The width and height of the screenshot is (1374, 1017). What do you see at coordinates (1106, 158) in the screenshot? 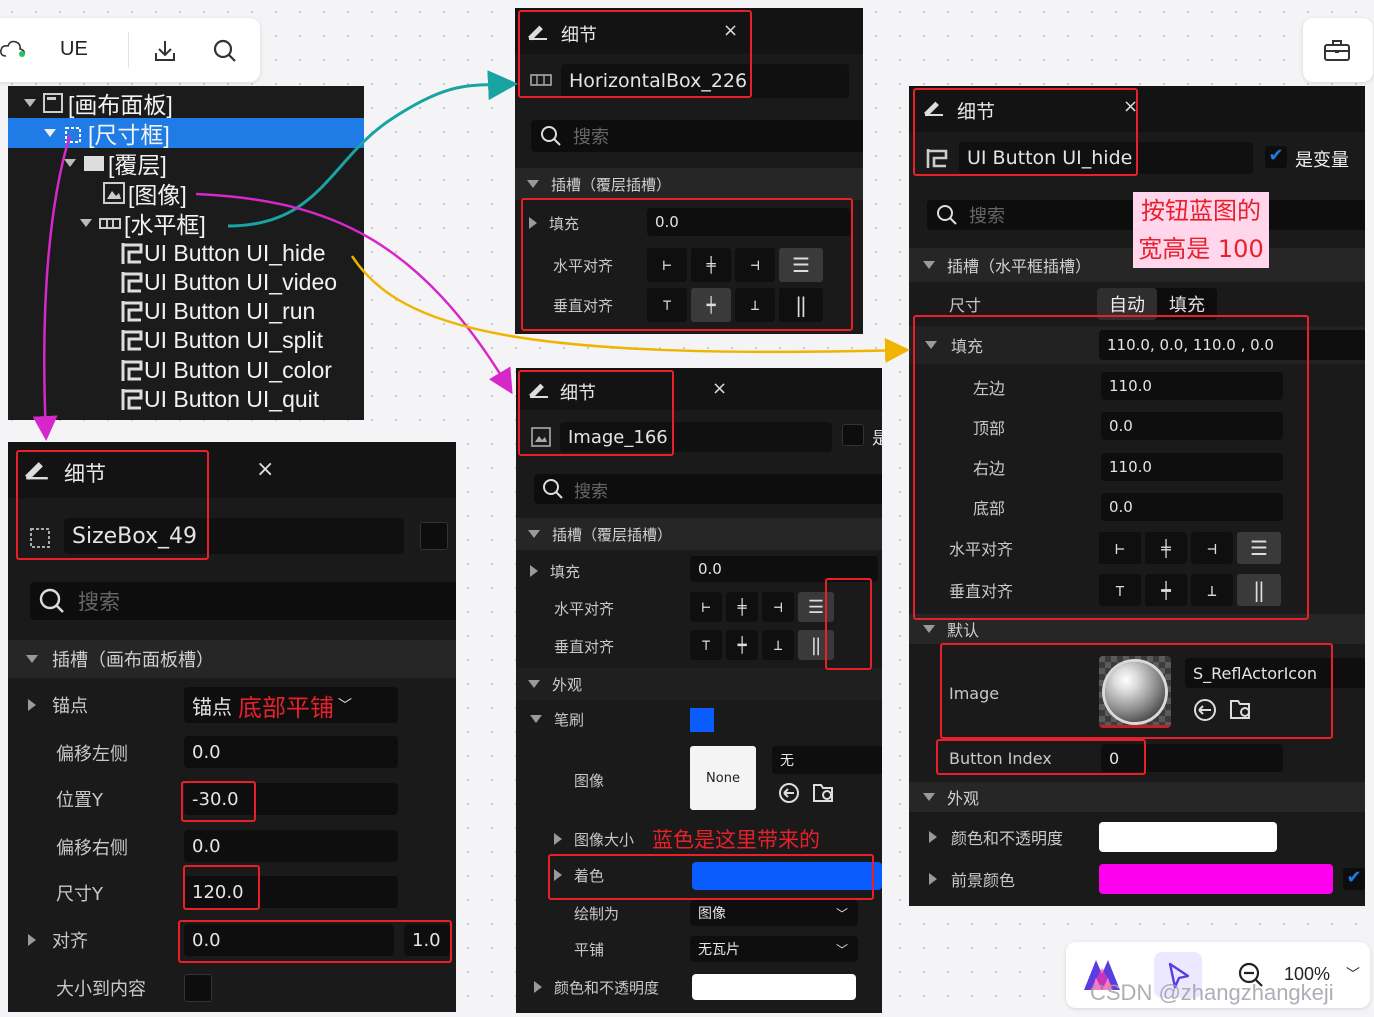
I see `widget-name-field: UI Button UI_hide` at bounding box center [1106, 158].